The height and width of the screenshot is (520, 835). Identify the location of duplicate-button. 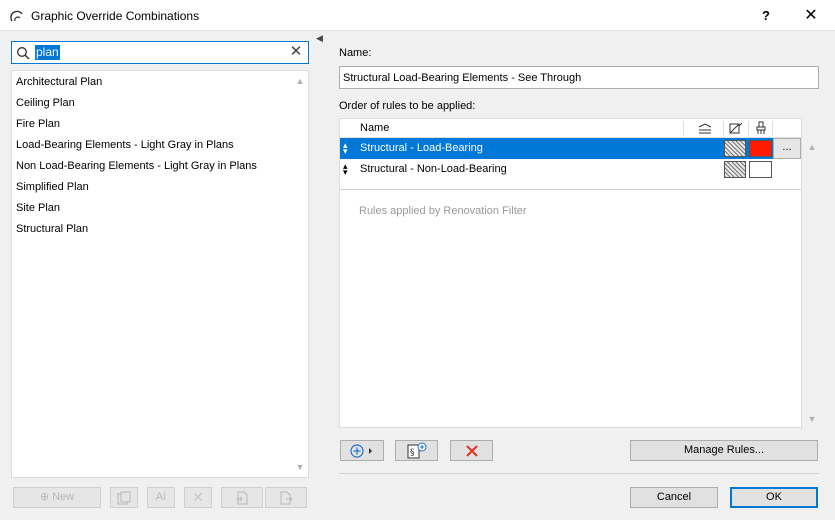
(124, 497).